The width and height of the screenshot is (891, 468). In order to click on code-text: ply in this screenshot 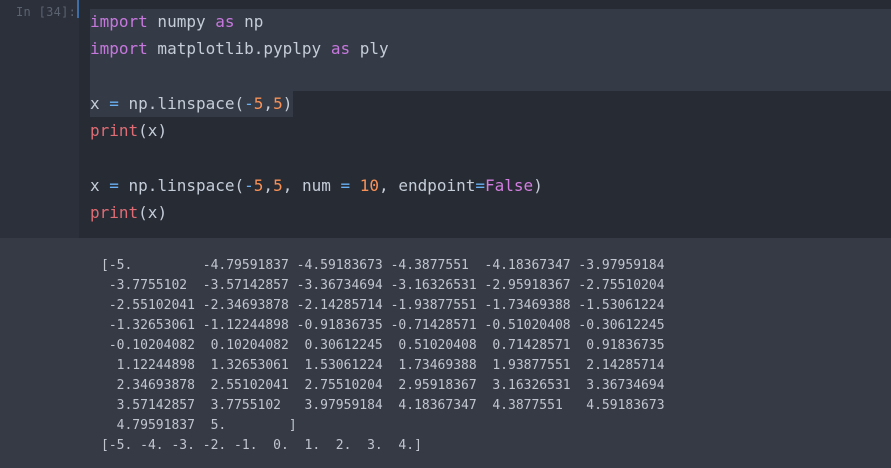, I will do `click(369, 48)`.